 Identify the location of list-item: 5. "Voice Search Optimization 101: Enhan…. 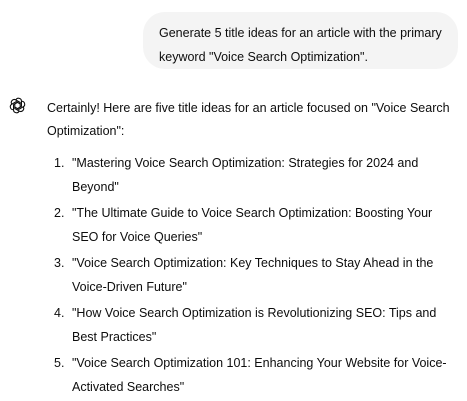
(253, 375).